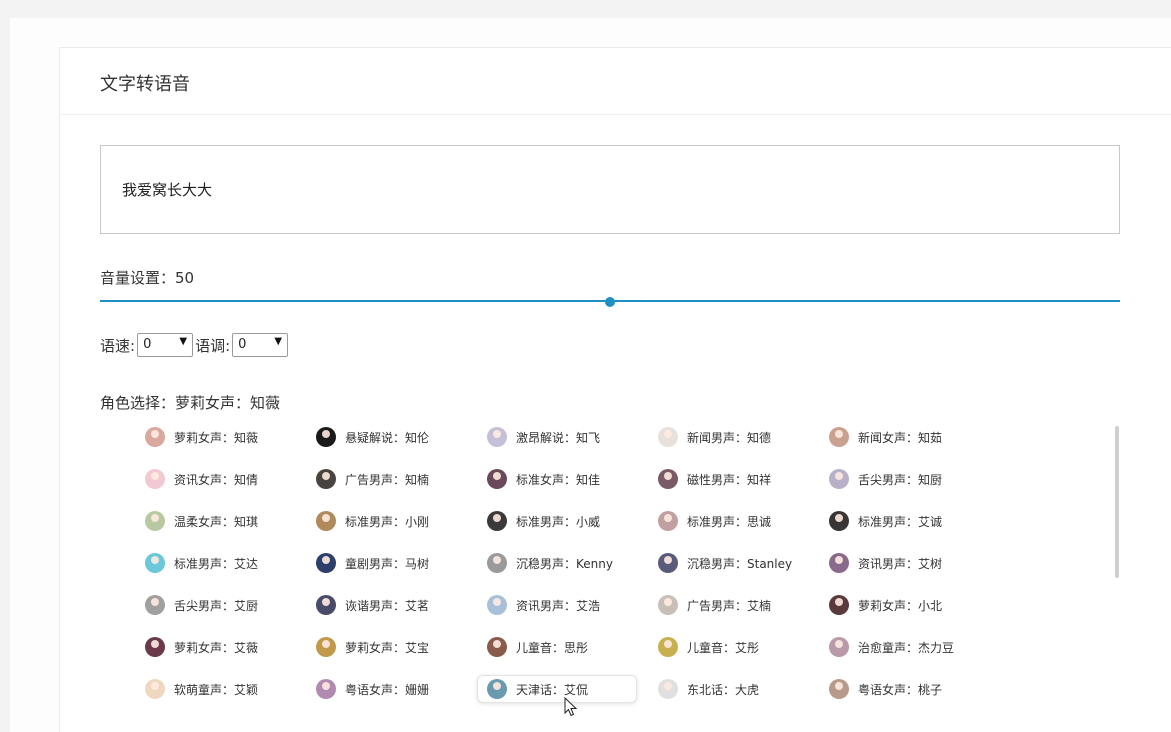 The image size is (1171, 732). I want to click on voice-option: 童剧男声：马树, so click(396, 563).